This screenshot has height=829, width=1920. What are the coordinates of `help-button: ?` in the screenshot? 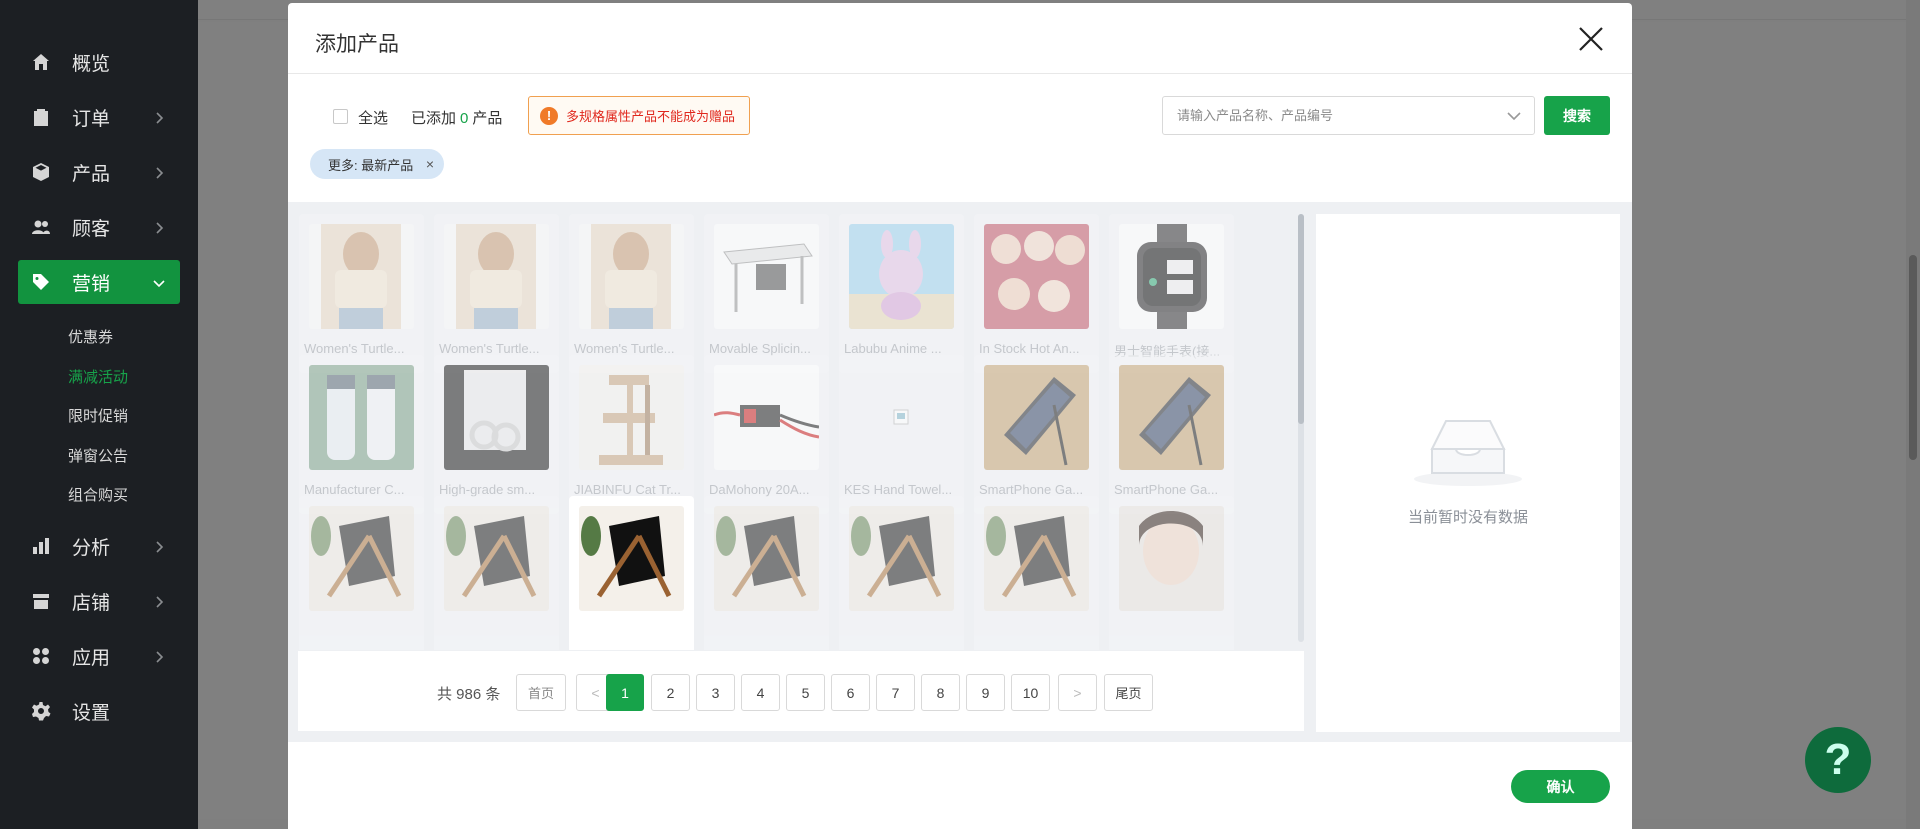 It's located at (1838, 760).